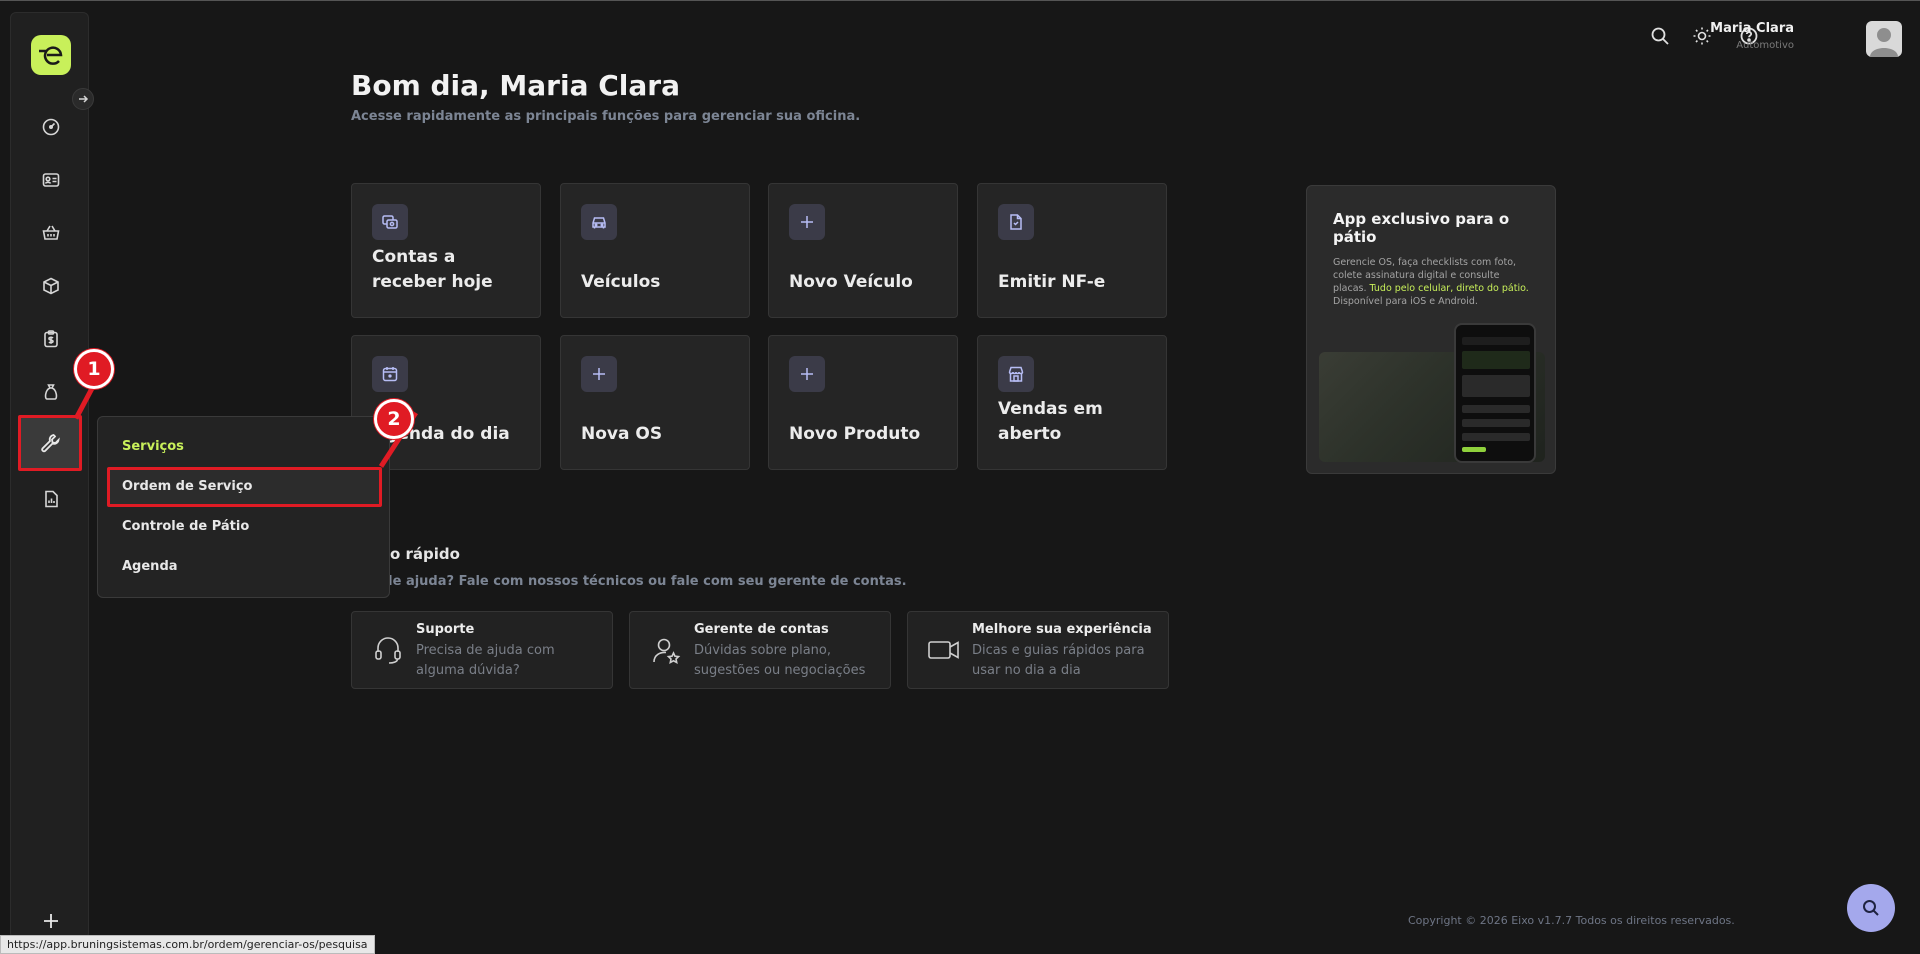 The width and height of the screenshot is (1920, 954). I want to click on user-role: Automotivo, so click(1765, 45).